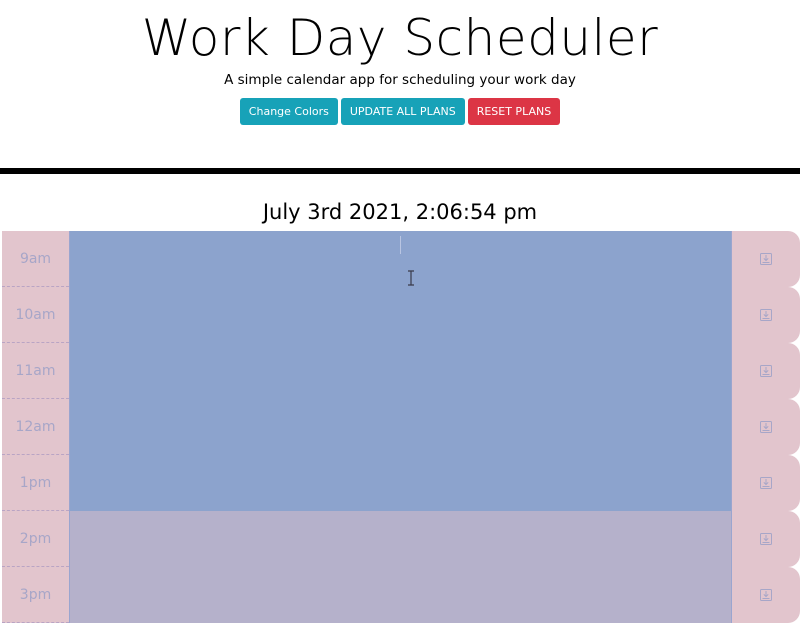 Image resolution: width=800 pixels, height=623 pixels. I want to click on time-block-row: 12am, so click(401, 427).